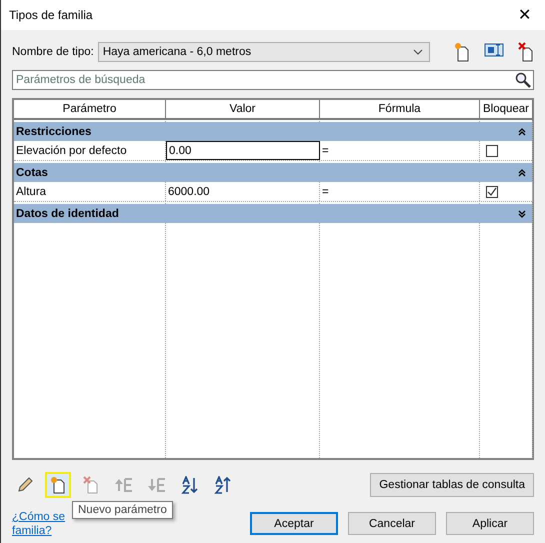 The height and width of the screenshot is (543, 545). Describe the element at coordinates (243, 191) in the screenshot. I see `table-cell: 6000.00` at that location.